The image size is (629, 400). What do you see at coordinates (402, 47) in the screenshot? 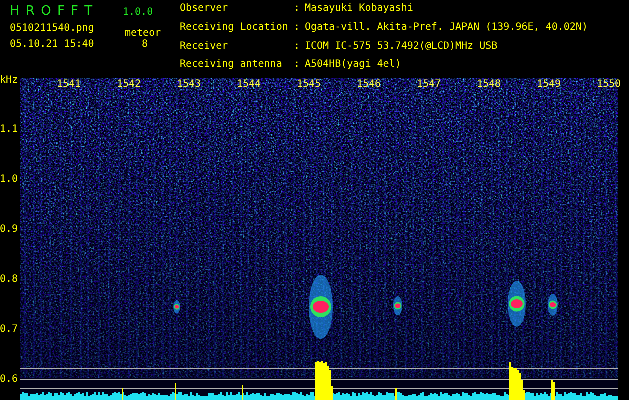
I see `info-value: ICOM IC-575 53.7492(@LCD)MHz USB` at bounding box center [402, 47].